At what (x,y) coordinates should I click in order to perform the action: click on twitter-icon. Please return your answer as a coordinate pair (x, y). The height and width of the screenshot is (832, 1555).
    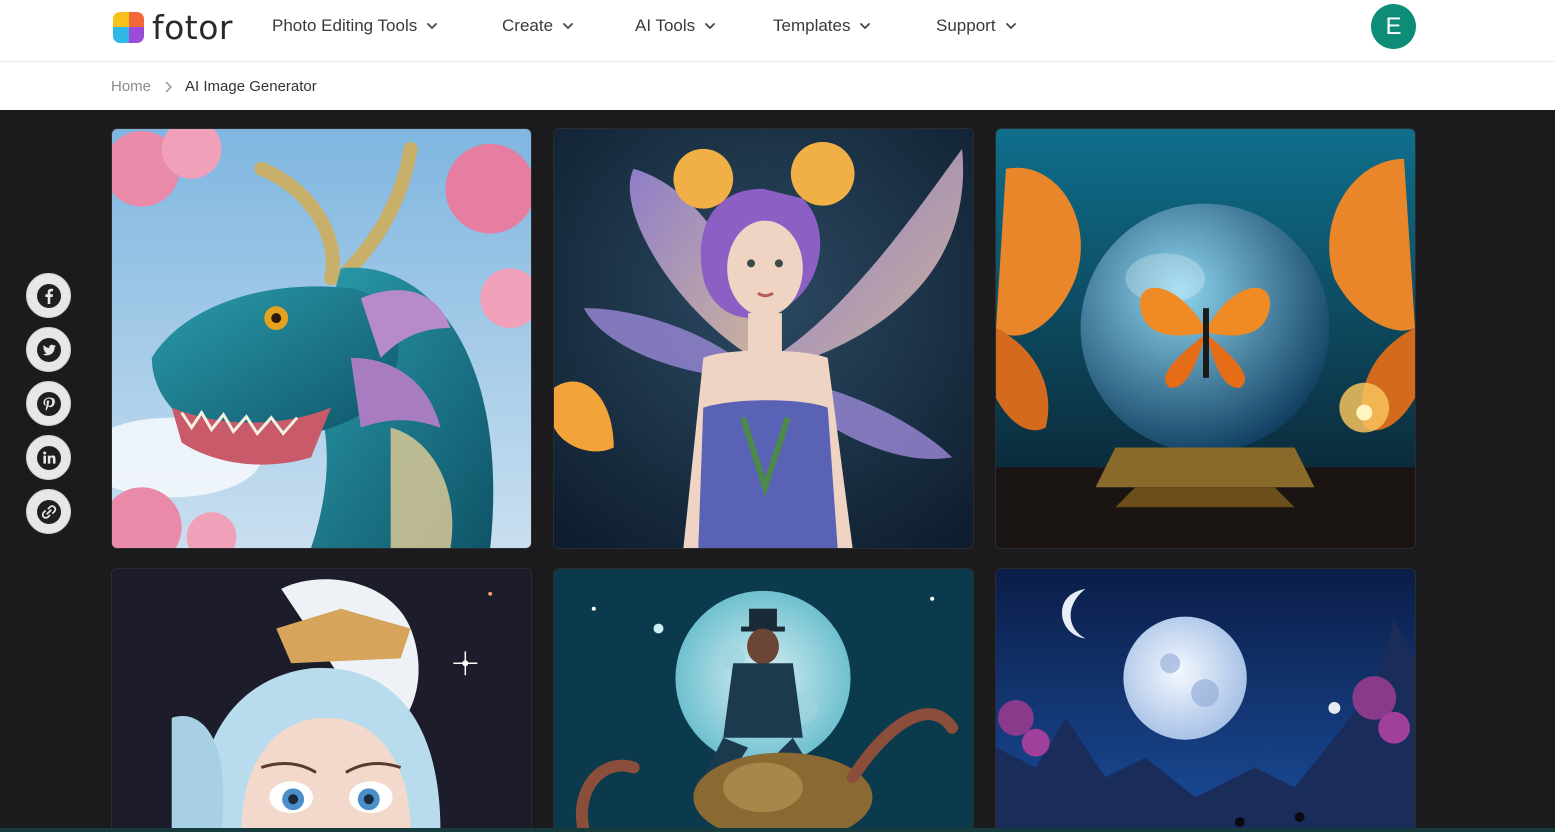
    Looking at the image, I should click on (48, 349).